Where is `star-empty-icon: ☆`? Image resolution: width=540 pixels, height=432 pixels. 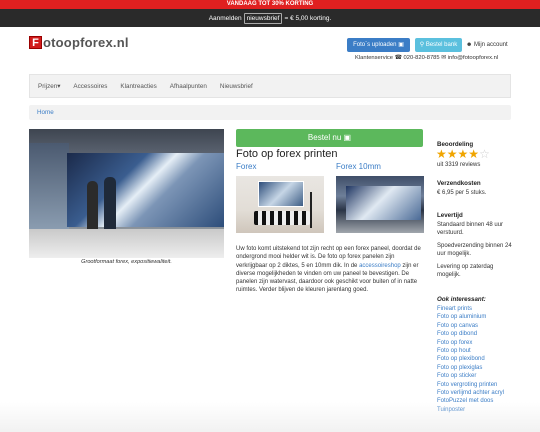 star-empty-icon: ☆ is located at coordinates (484, 154).